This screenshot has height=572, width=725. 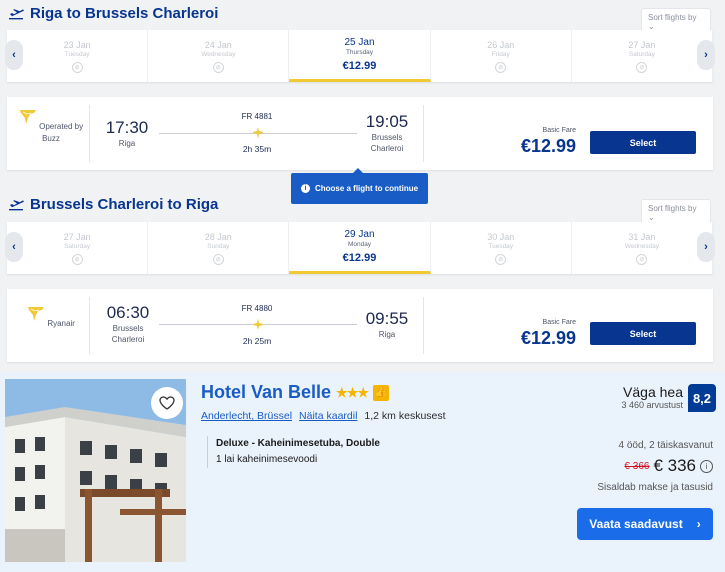 What do you see at coordinates (127, 143) in the screenshot?
I see `departure-city: Riga` at bounding box center [127, 143].